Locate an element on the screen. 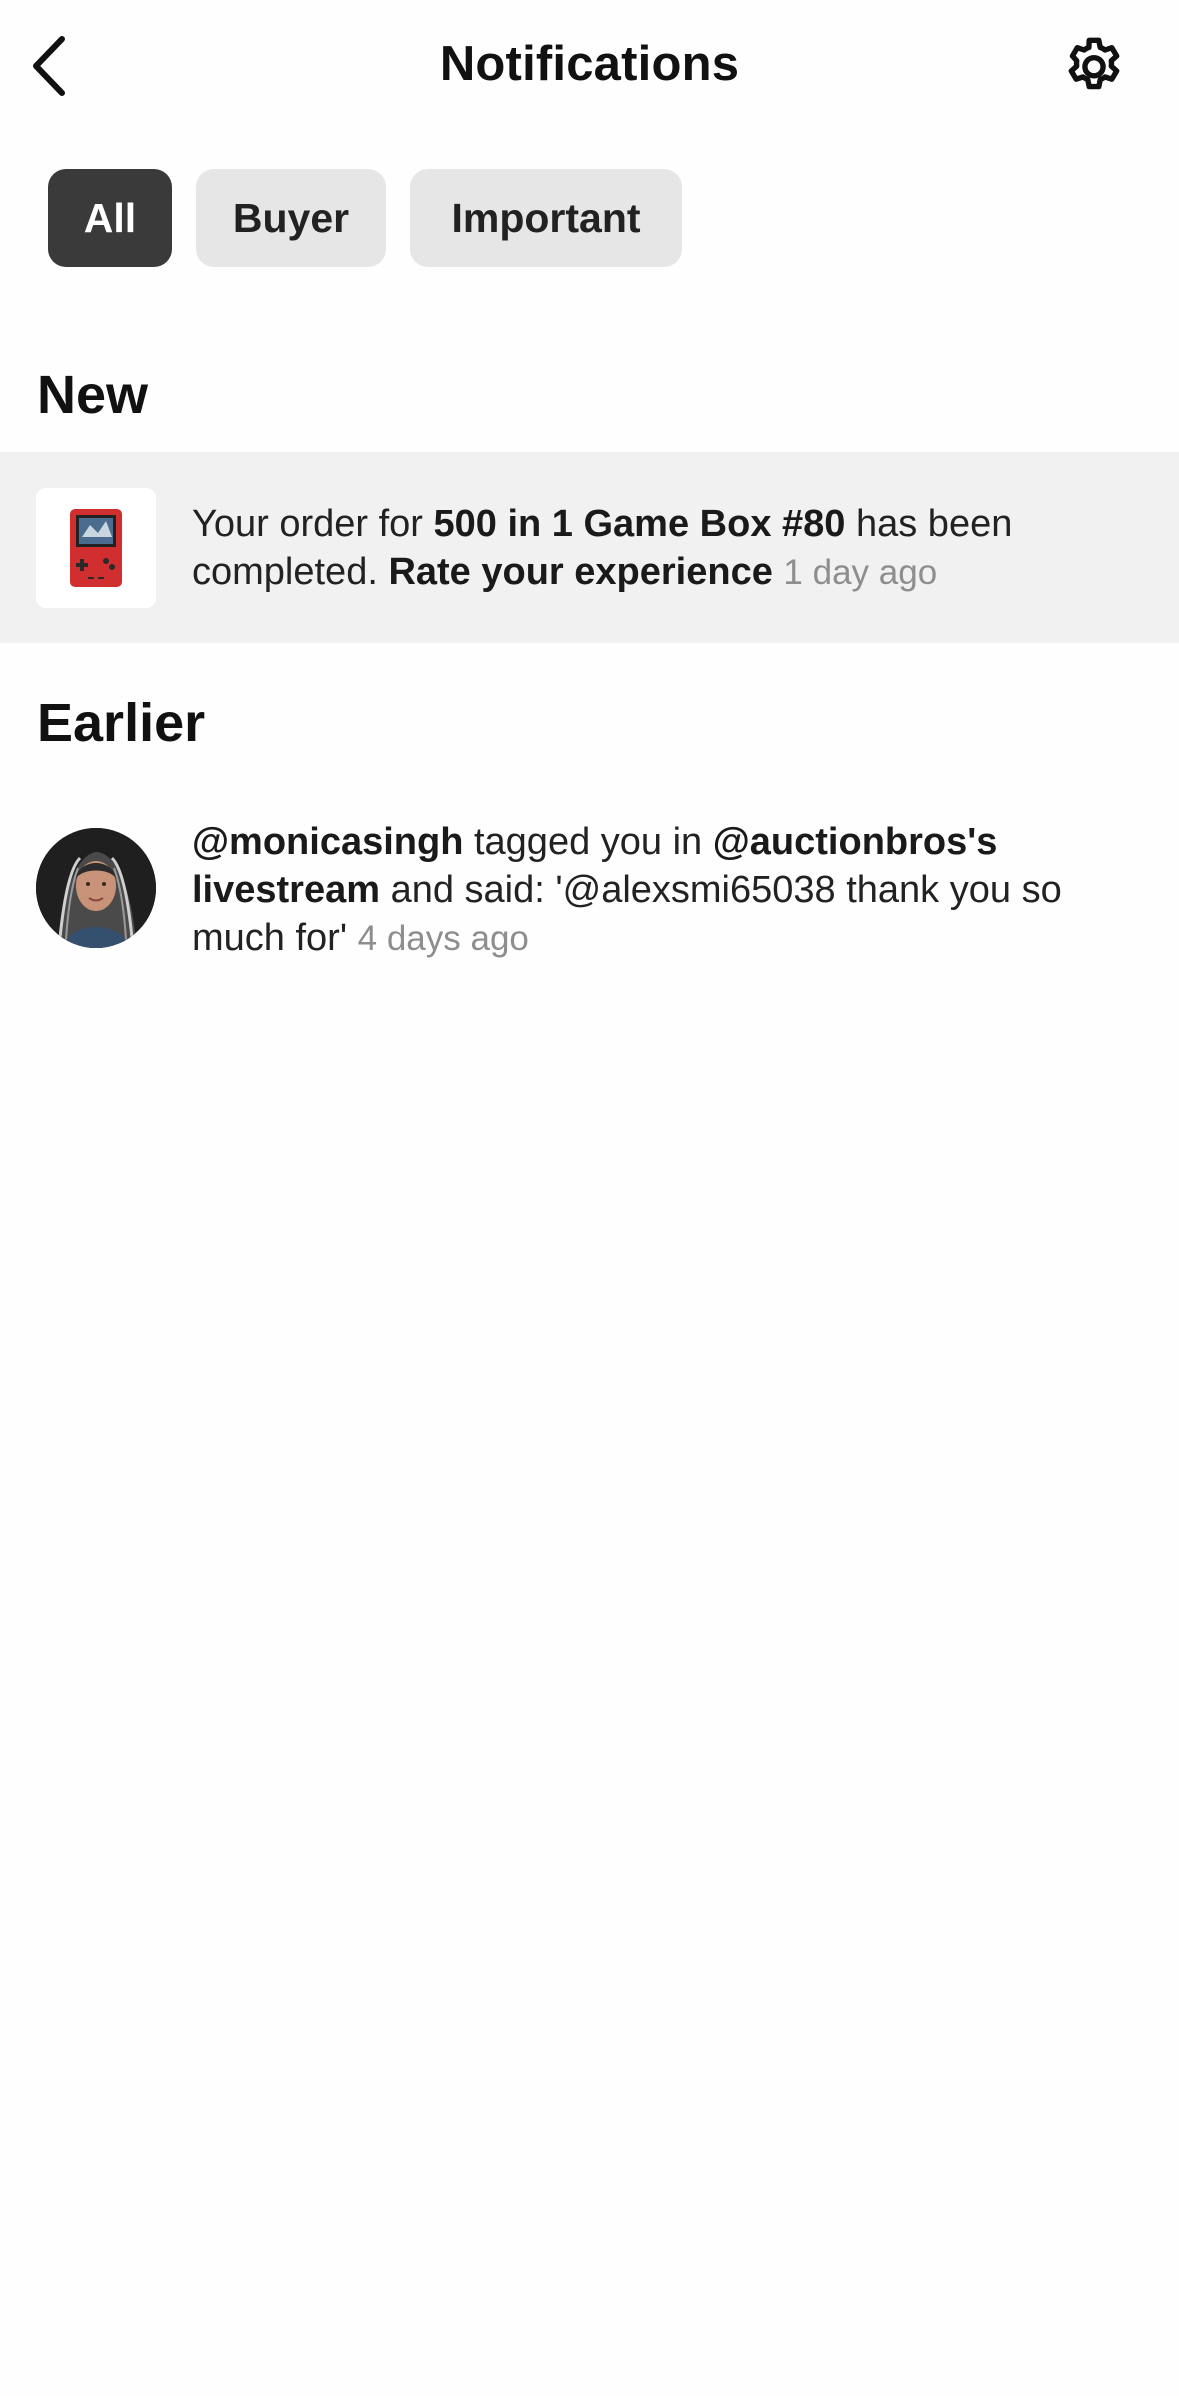 This screenshot has height=2396, width=1179. user-avatar-icon is located at coordinates (96, 888).